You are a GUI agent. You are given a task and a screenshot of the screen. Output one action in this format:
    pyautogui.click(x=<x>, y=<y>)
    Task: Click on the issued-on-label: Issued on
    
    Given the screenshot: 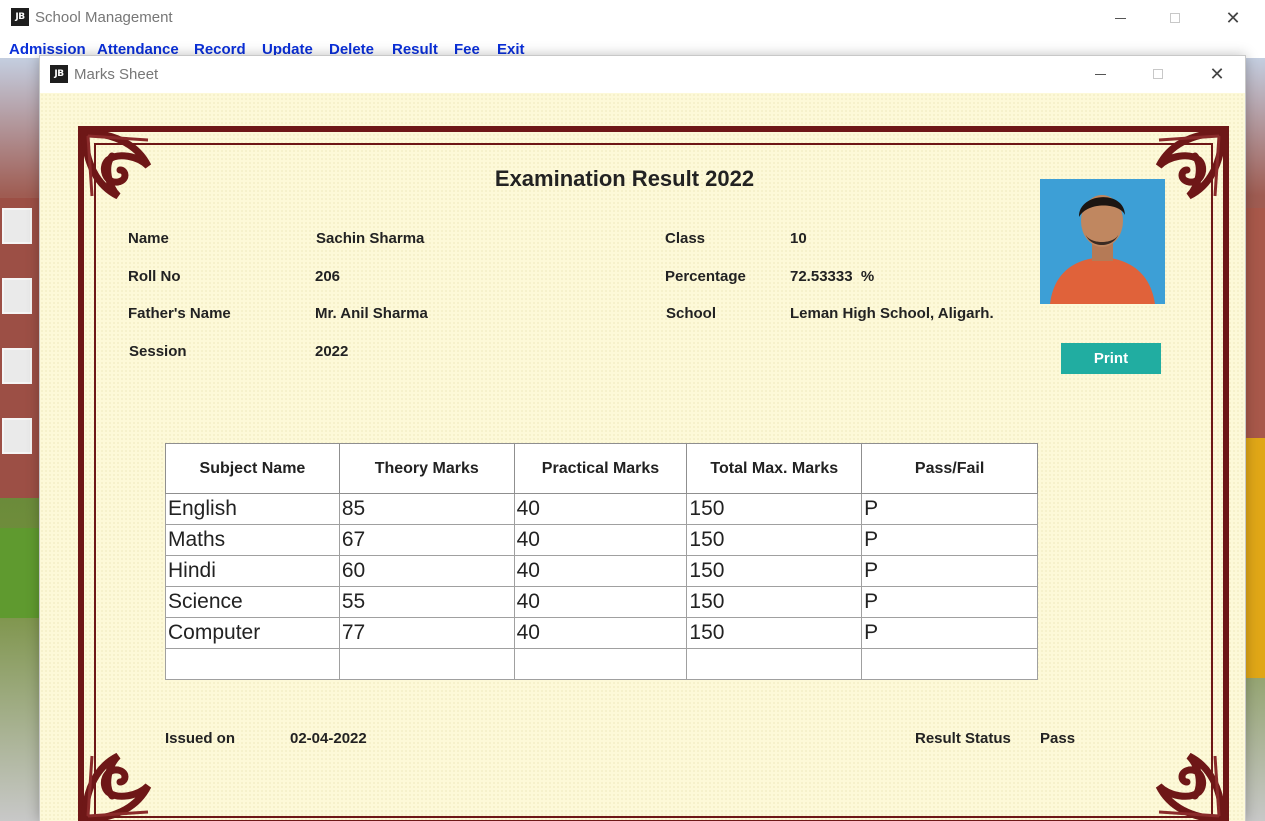 What is the action you would take?
    pyautogui.click(x=200, y=738)
    